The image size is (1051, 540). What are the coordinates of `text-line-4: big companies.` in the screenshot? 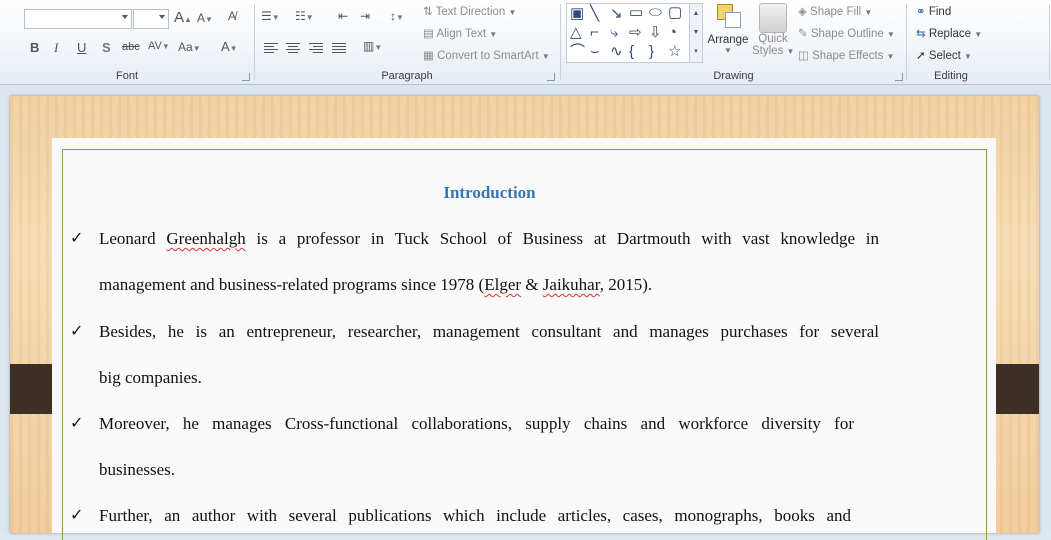 It's located at (489, 378).